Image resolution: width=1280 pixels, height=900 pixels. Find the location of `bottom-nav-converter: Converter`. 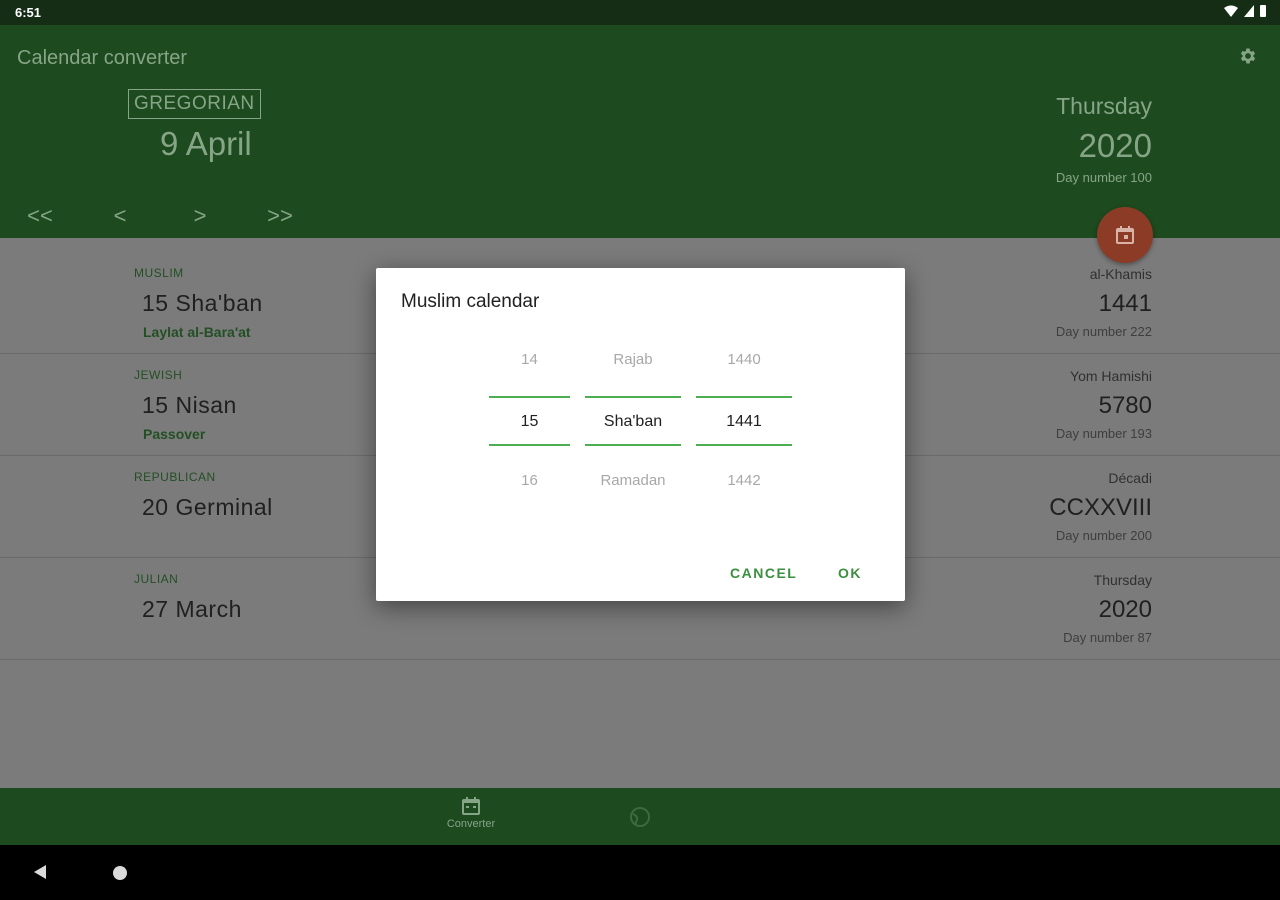

bottom-nav-converter: Converter is located at coordinates (471, 813).